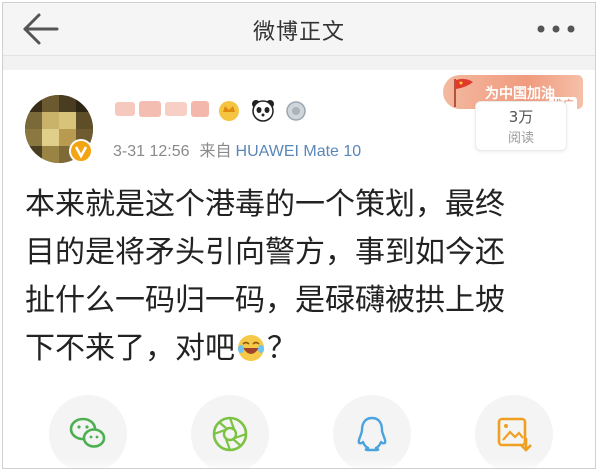 The image size is (600, 472). I want to click on page-title: 微博正文, so click(298, 32).